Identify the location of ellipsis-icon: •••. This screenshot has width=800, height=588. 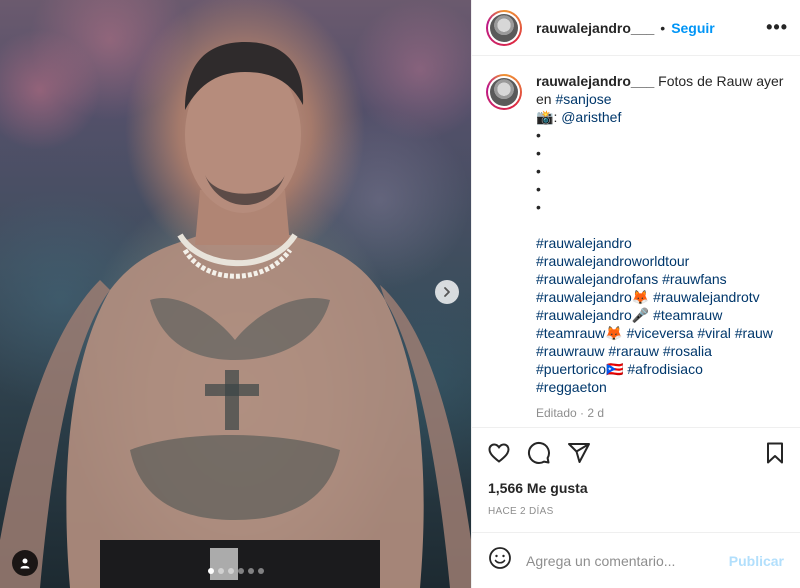
(777, 27).